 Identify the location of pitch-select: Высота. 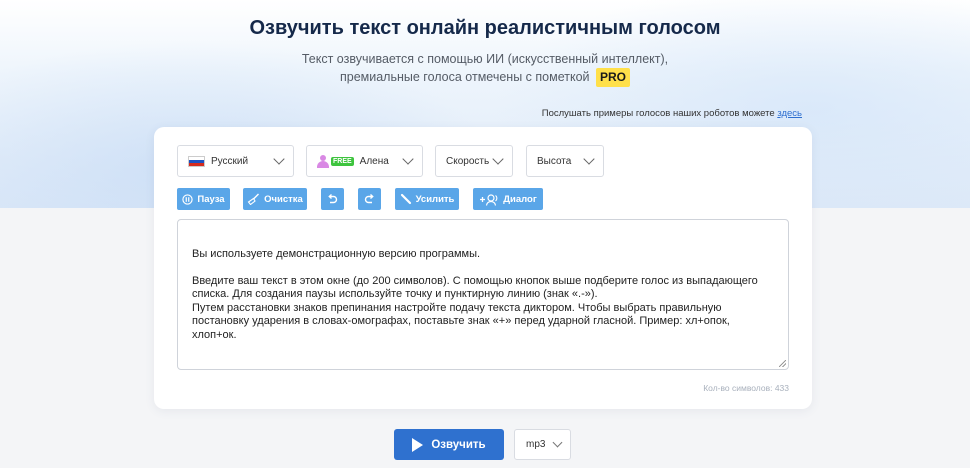
(565, 161).